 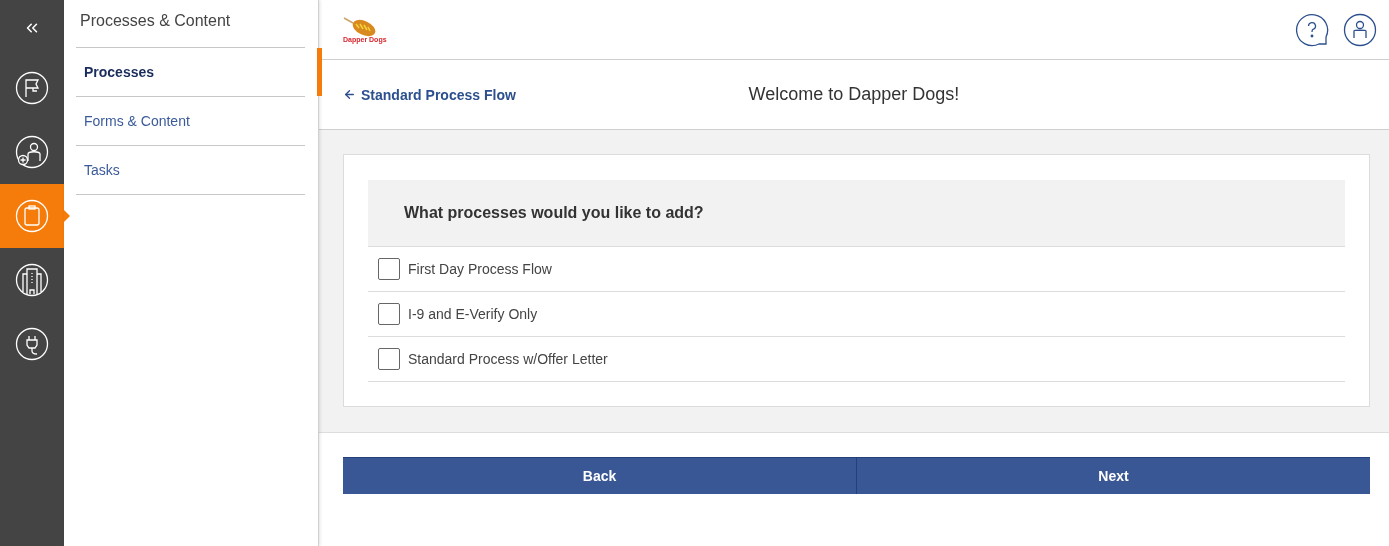 I want to click on subnav-item: Tasks, so click(x=190, y=170).